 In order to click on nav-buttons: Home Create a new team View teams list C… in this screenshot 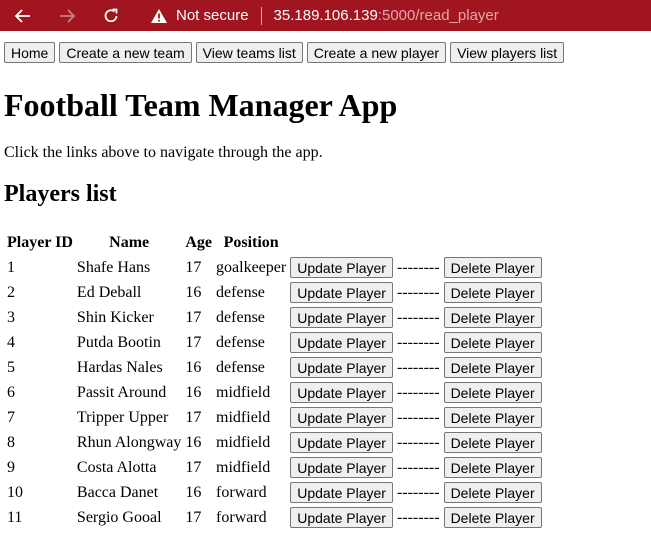, I will do `click(284, 52)`.